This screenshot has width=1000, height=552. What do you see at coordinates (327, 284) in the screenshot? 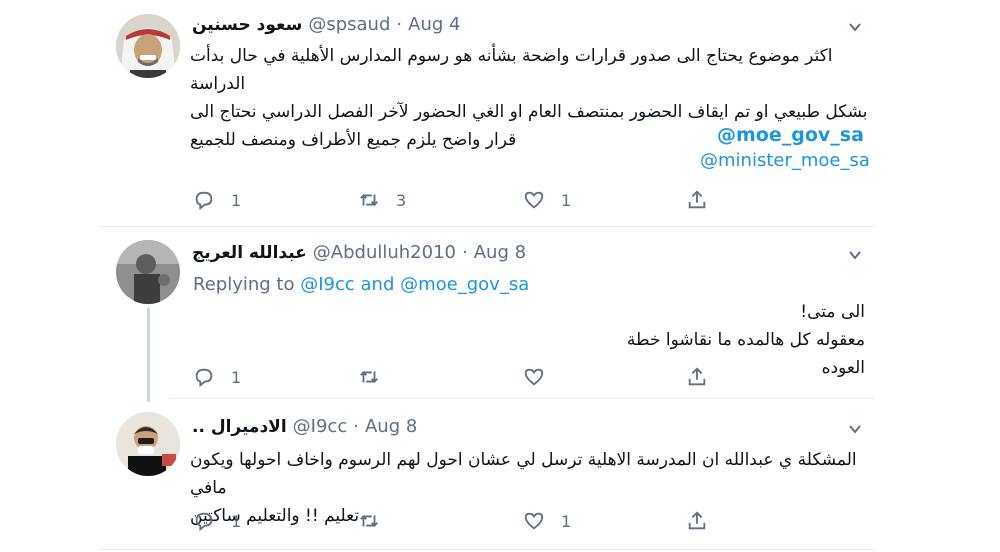
I see `mention-link: @I9cc` at bounding box center [327, 284].